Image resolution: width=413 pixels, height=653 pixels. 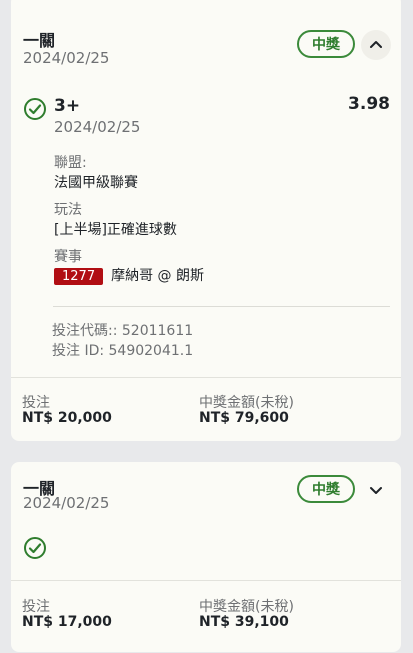 I want to click on expand-button, so click(x=376, y=490).